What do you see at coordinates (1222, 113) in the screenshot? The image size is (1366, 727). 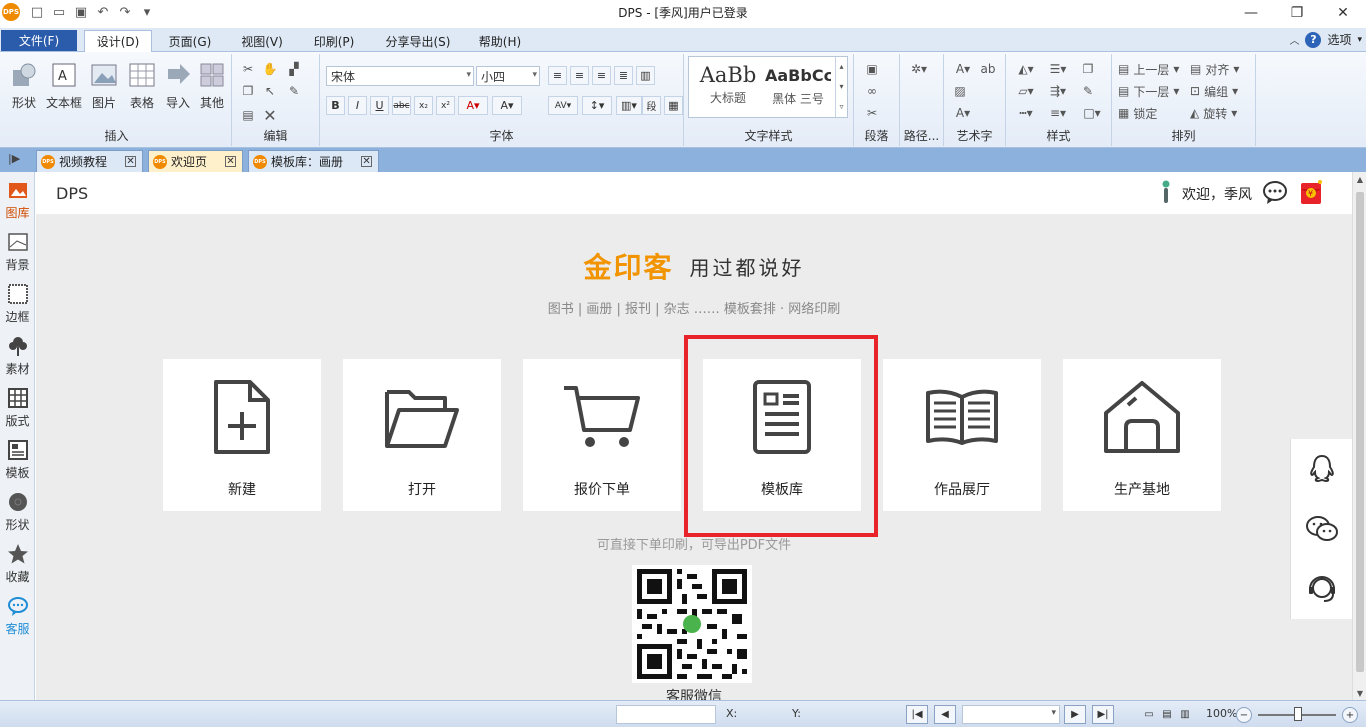 I see `rotate-button: ◭ 旋转 ▾` at bounding box center [1222, 113].